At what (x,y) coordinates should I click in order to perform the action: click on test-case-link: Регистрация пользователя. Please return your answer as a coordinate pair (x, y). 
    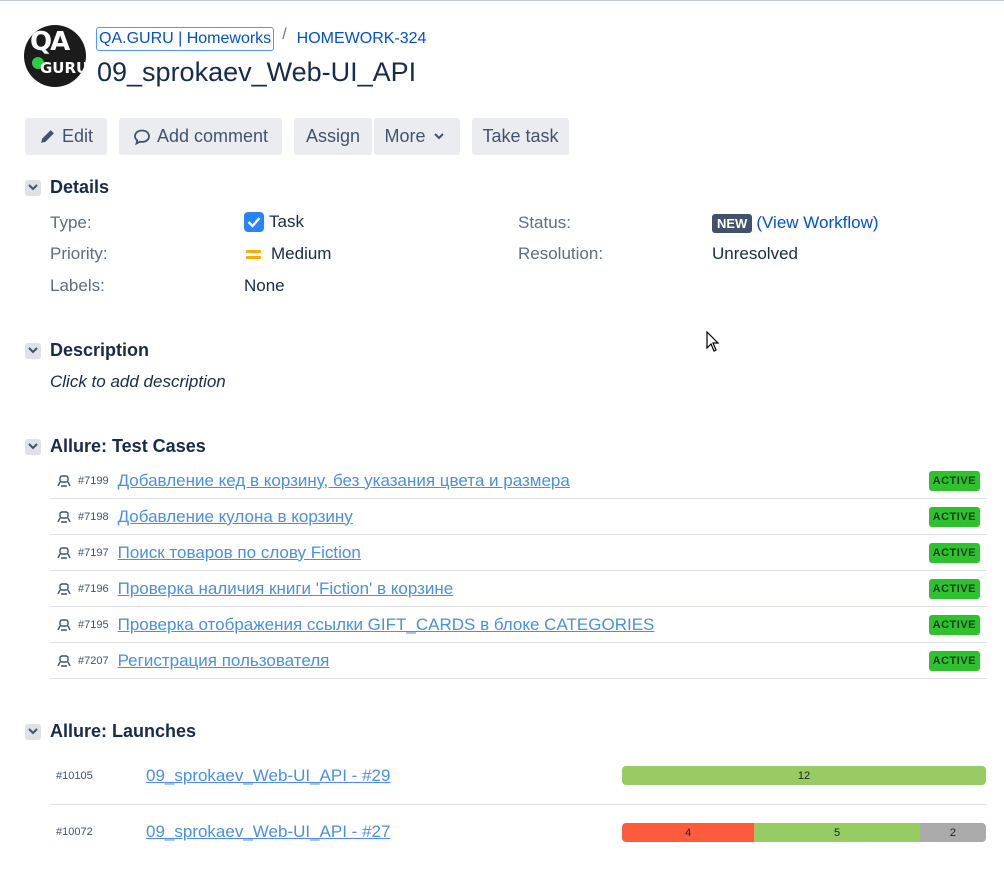
    Looking at the image, I should click on (224, 661).